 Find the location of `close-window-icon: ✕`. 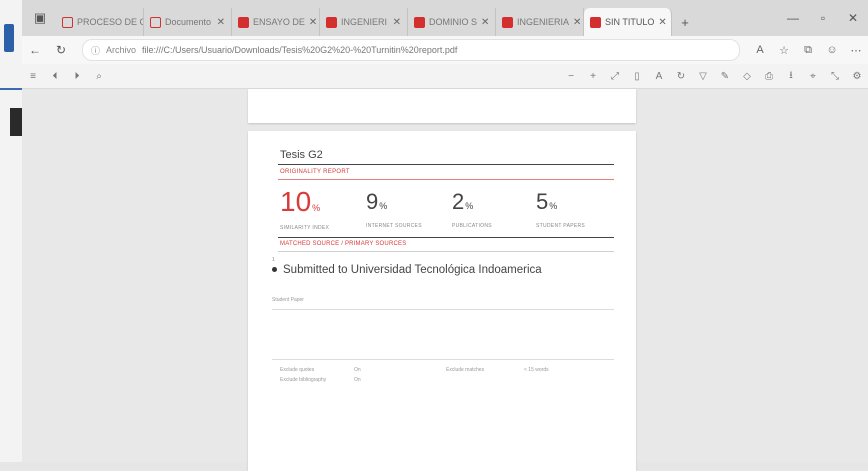

close-window-icon: ✕ is located at coordinates (853, 18).